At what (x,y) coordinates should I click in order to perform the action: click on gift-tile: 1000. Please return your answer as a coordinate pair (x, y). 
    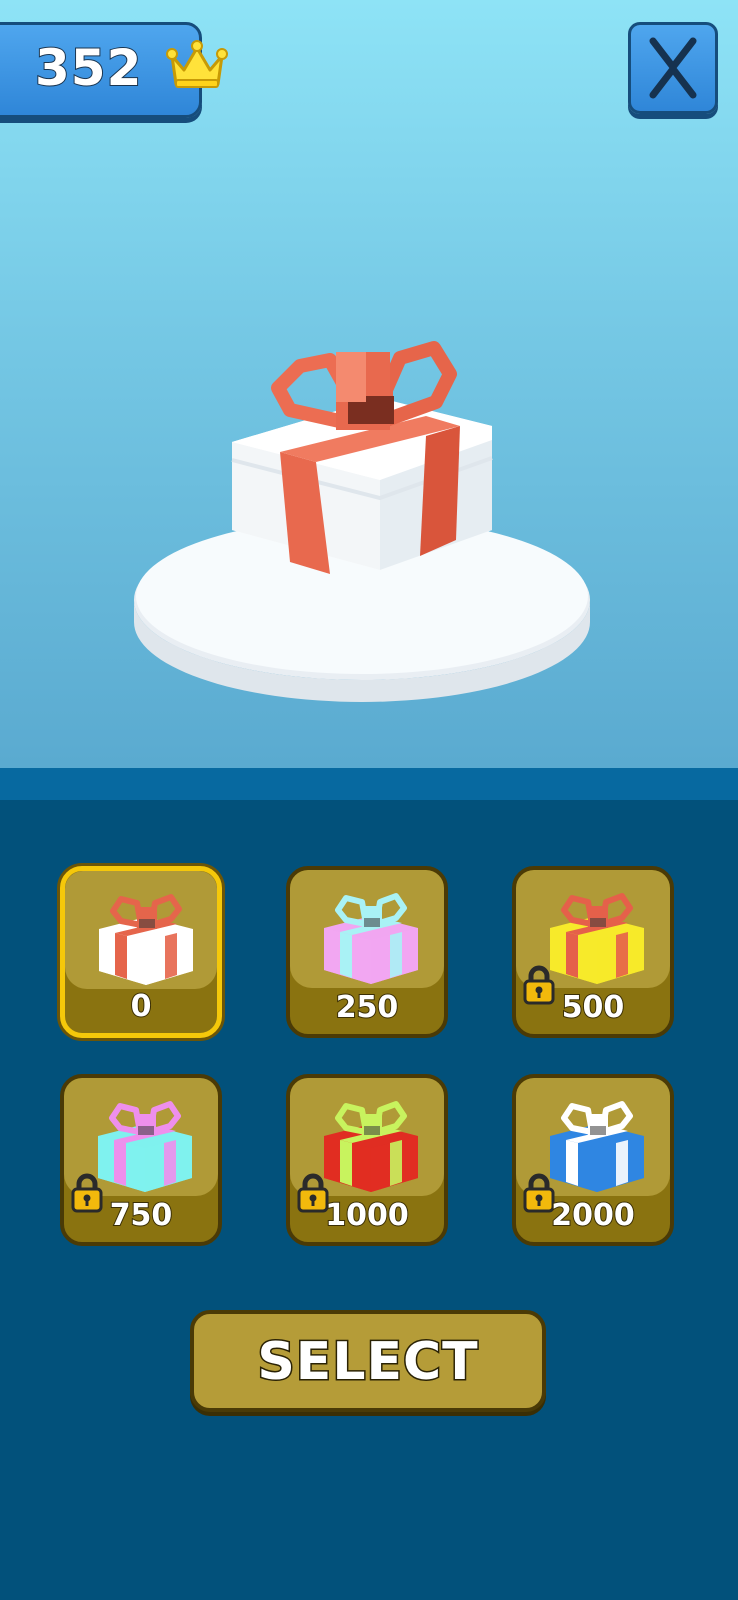
    Looking at the image, I should click on (367, 1160).